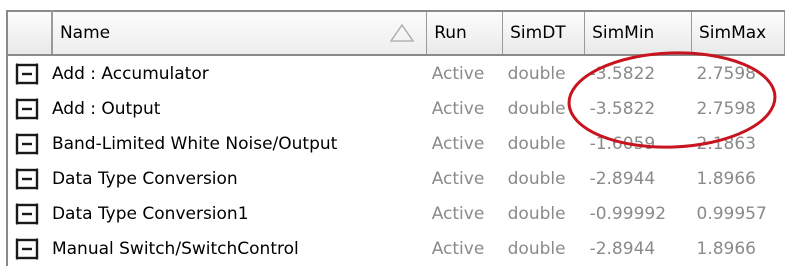  What do you see at coordinates (538, 33) in the screenshot?
I see `column-header-label: SimDT` at bounding box center [538, 33].